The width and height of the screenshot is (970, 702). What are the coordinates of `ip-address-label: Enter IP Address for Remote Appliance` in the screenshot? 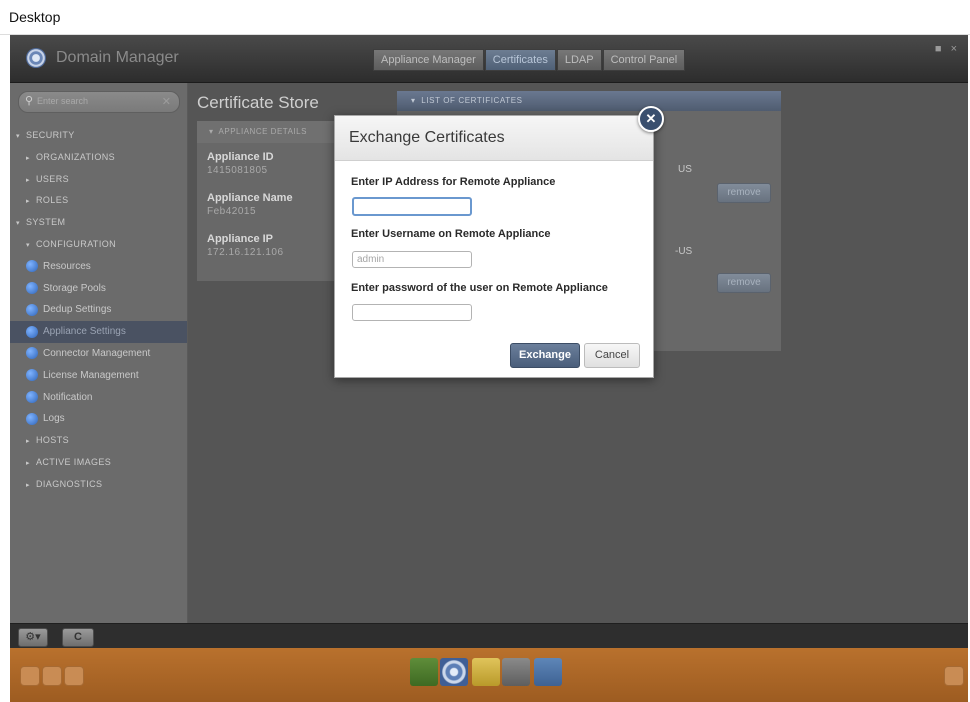 It's located at (453, 182).